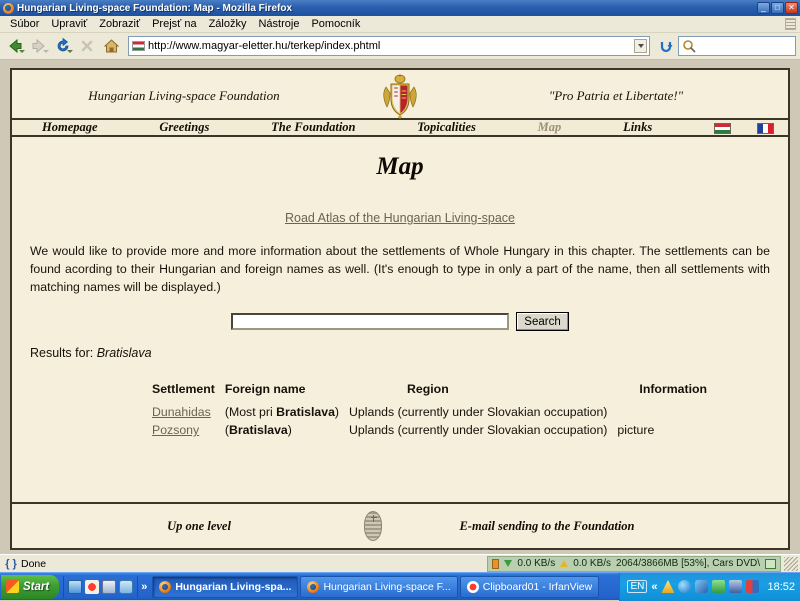  What do you see at coordinates (536, 563) in the screenshot?
I see `download-speed-text: 0.0 KB/s` at bounding box center [536, 563].